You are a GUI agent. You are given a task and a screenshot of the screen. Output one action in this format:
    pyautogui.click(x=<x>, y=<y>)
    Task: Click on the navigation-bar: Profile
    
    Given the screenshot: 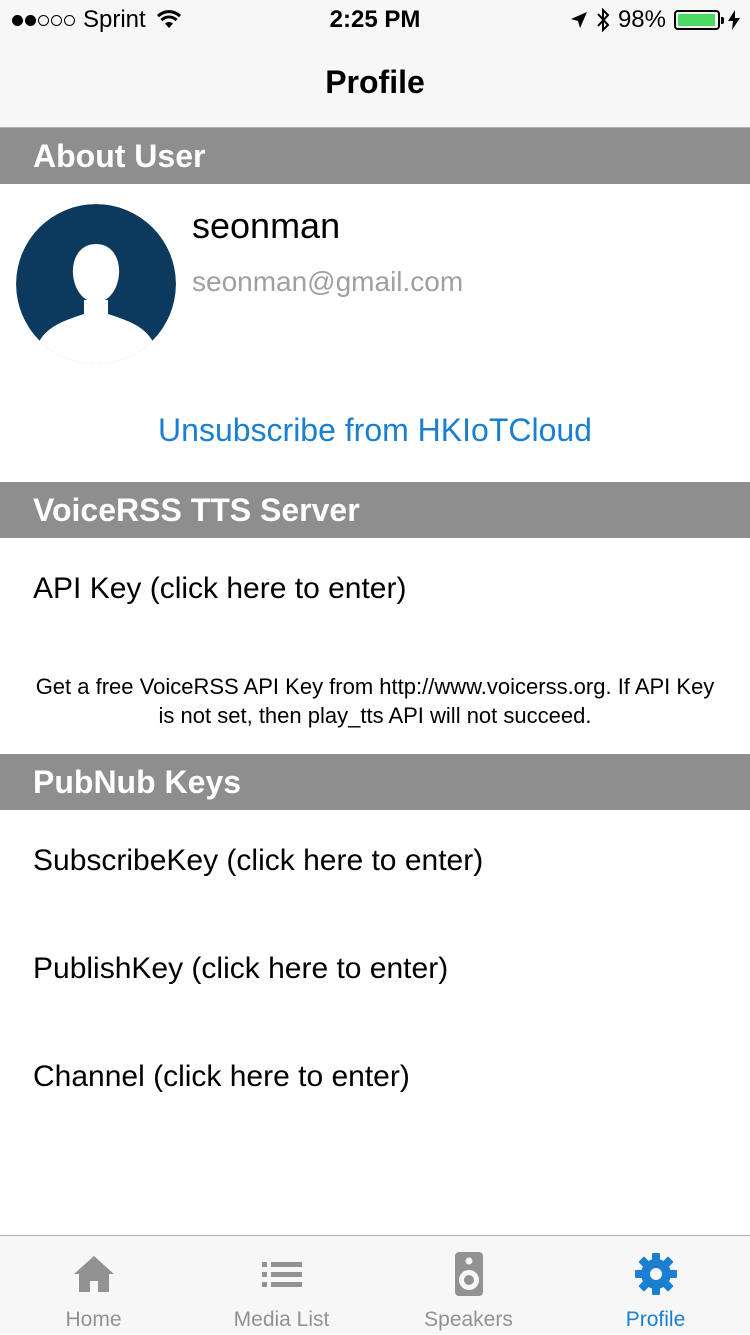 What is the action you would take?
    pyautogui.click(x=375, y=84)
    